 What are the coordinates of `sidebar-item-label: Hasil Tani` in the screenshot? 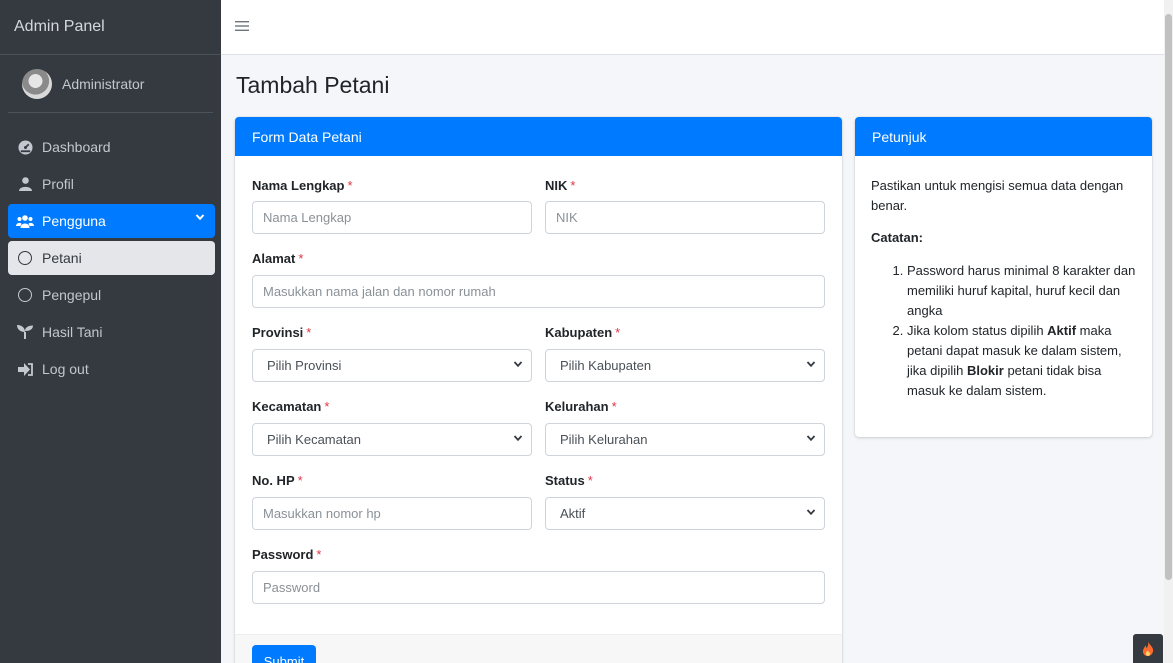 It's located at (72, 332).